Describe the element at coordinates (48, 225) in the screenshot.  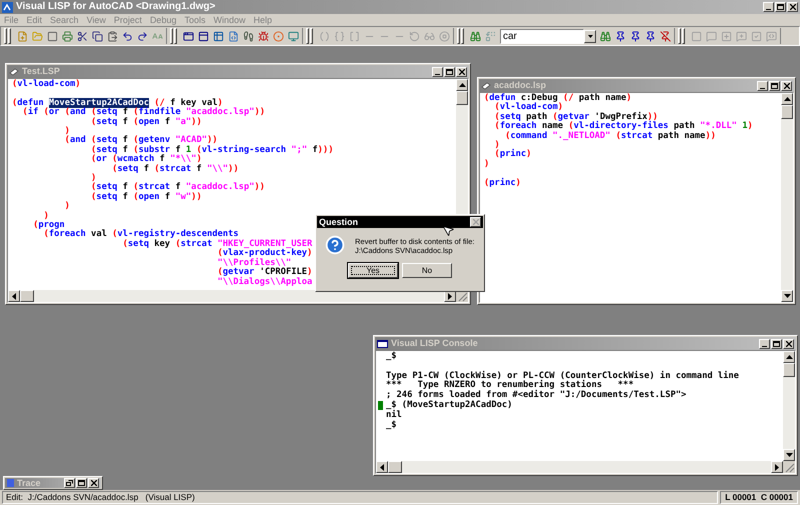
I see `code-line: (progn` at that location.